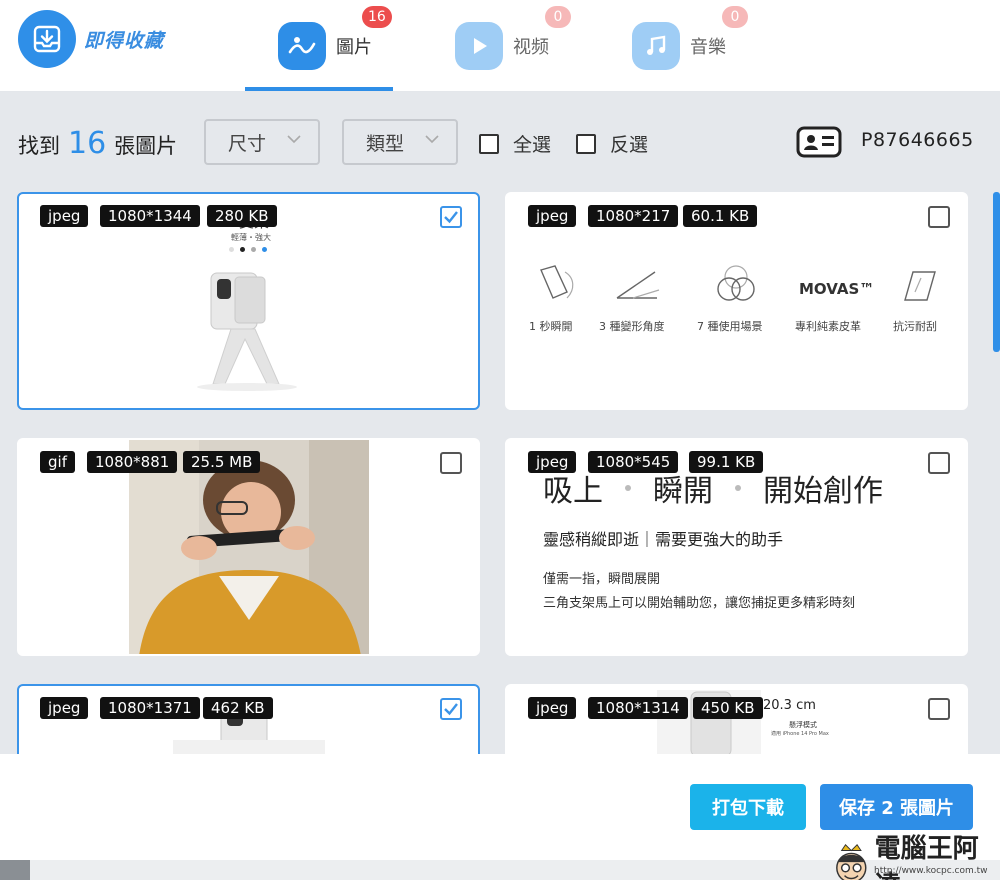 Image resolution: width=1000 pixels, height=880 pixels. What do you see at coordinates (479, 46) in the screenshot?
I see `play-icon` at bounding box center [479, 46].